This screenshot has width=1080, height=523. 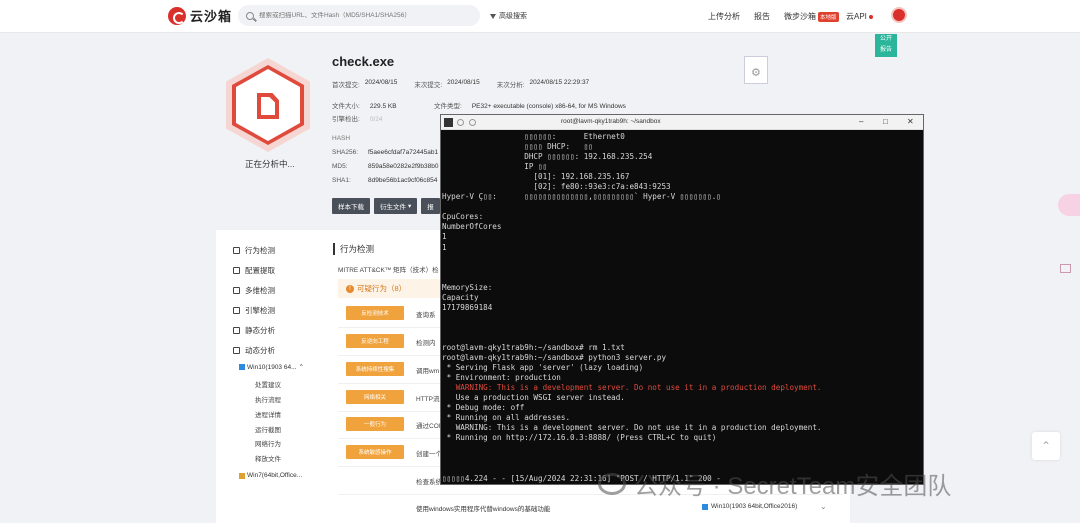 What do you see at coordinates (211, 16) in the screenshot?
I see `logo-text: 云沙箱` at bounding box center [211, 16].